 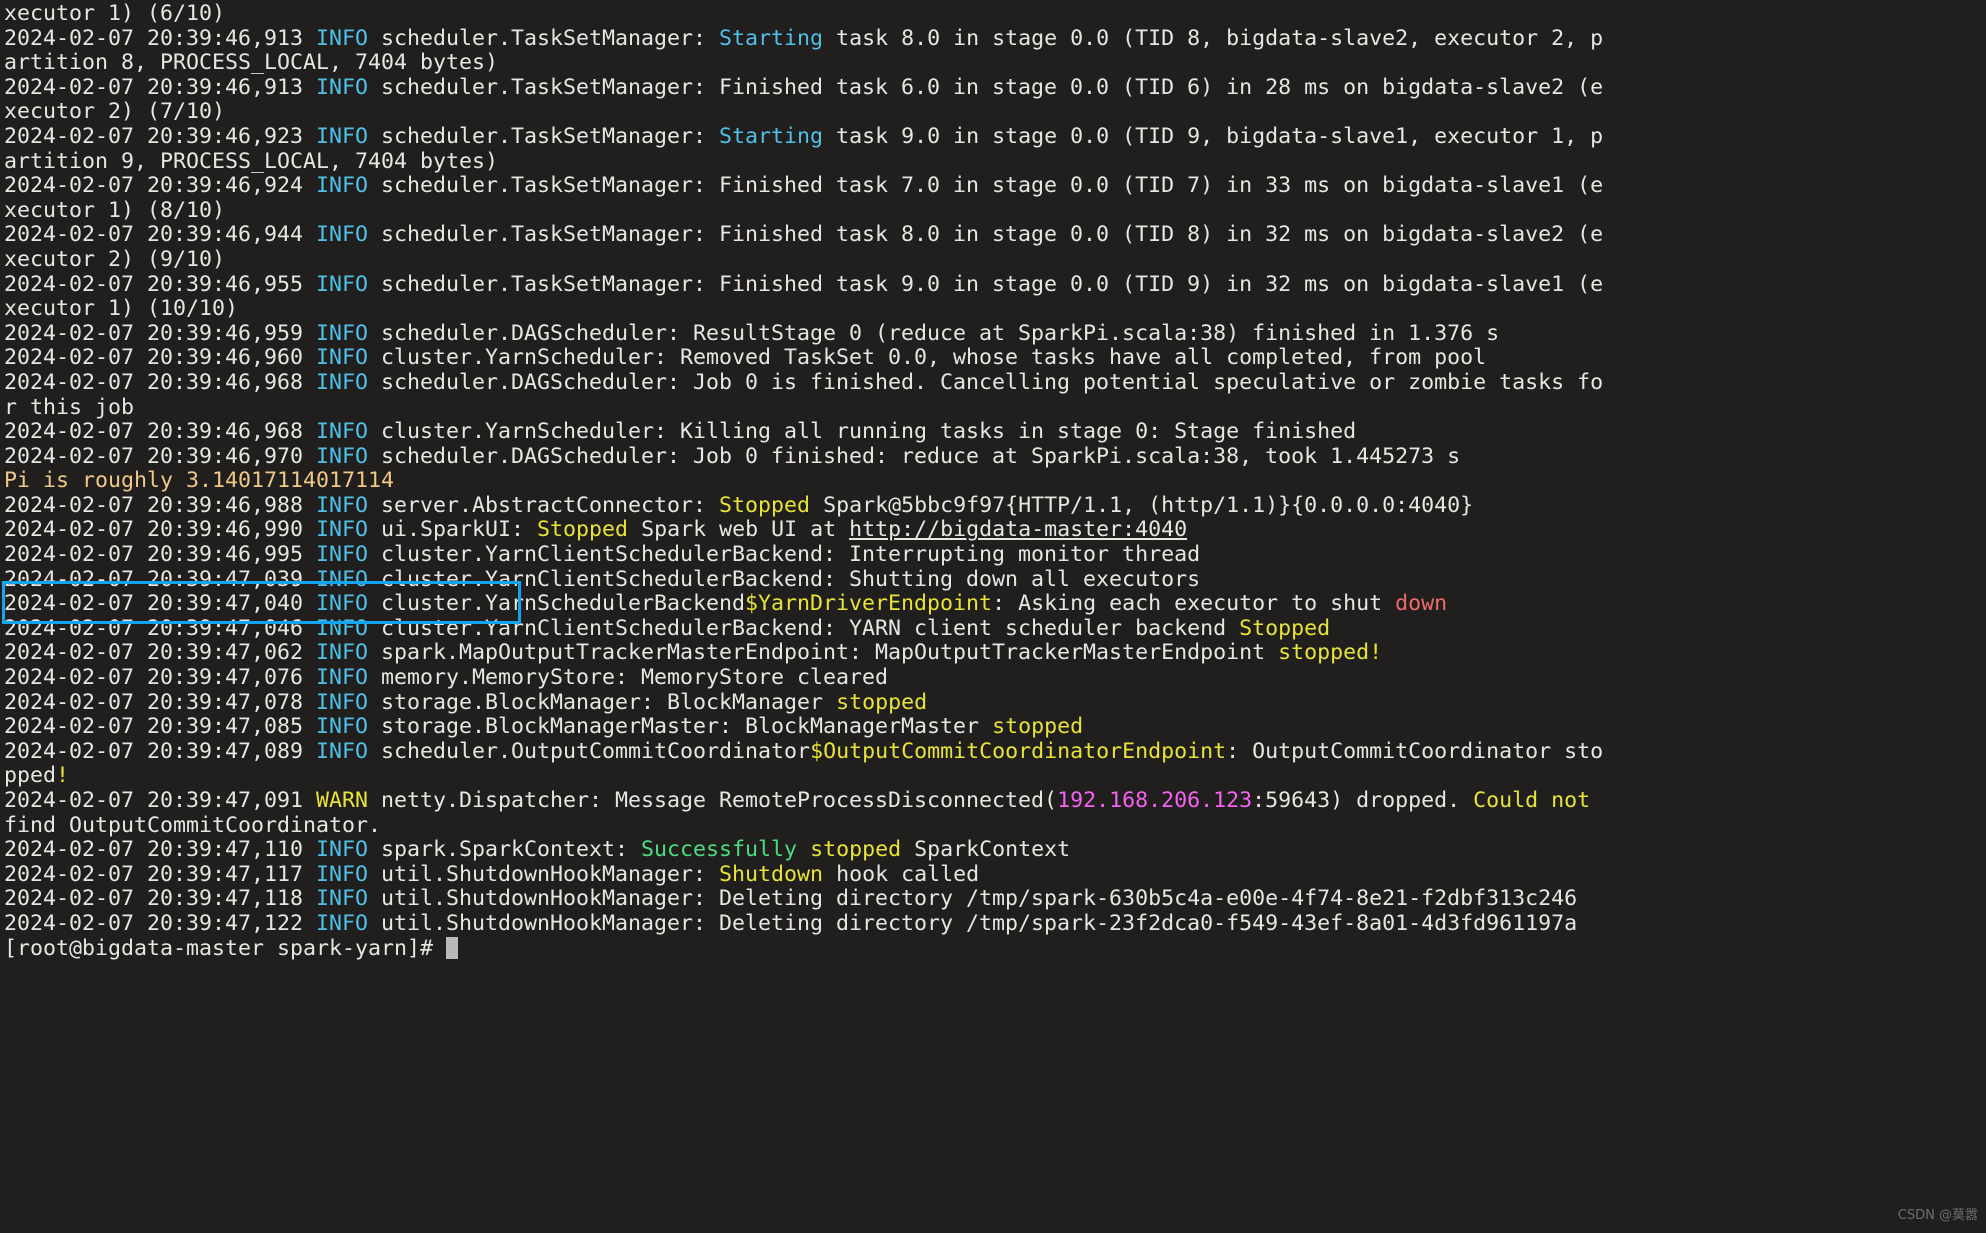 What do you see at coordinates (901, 874) in the screenshot?
I see `log-text: hook called` at bounding box center [901, 874].